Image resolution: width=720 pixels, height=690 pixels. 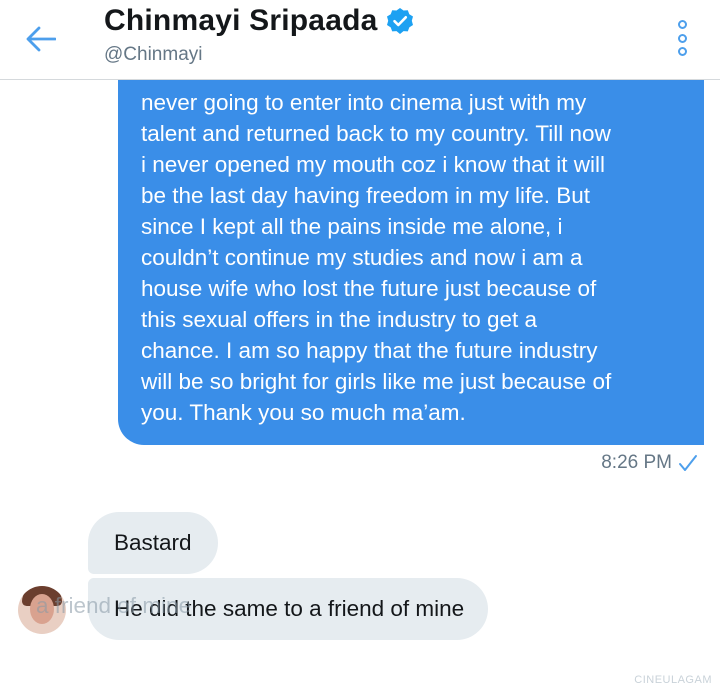 I want to click on received-message-text: Bastard, so click(x=153, y=542).